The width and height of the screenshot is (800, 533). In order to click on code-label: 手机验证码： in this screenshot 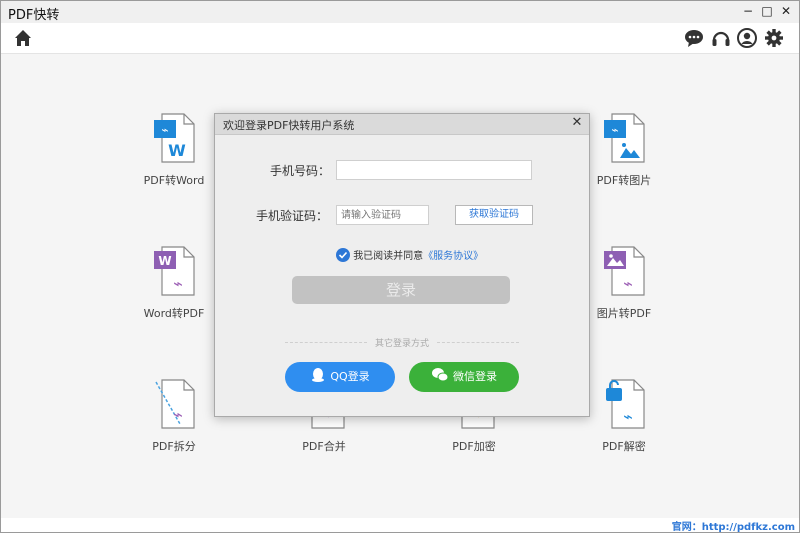, I will do `click(292, 216)`.